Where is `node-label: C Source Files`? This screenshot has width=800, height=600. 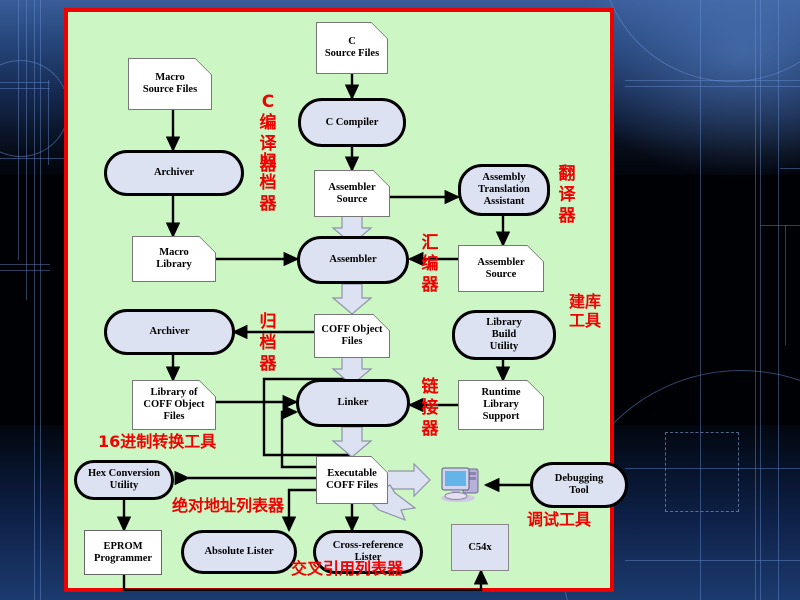
node-label: C Source Files is located at coordinates (352, 47).